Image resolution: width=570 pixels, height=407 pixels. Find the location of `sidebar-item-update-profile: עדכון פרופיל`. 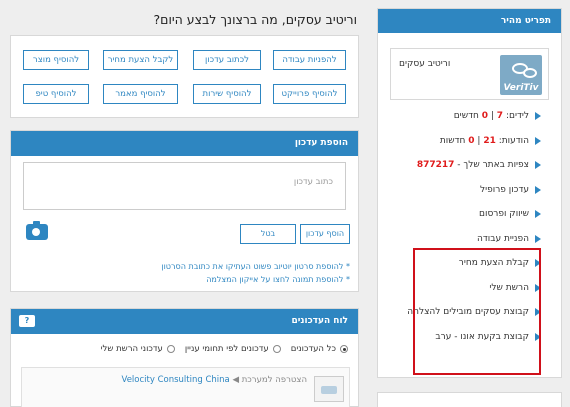

sidebar-item-update-profile: עדכון פרופיל is located at coordinates (469, 190).